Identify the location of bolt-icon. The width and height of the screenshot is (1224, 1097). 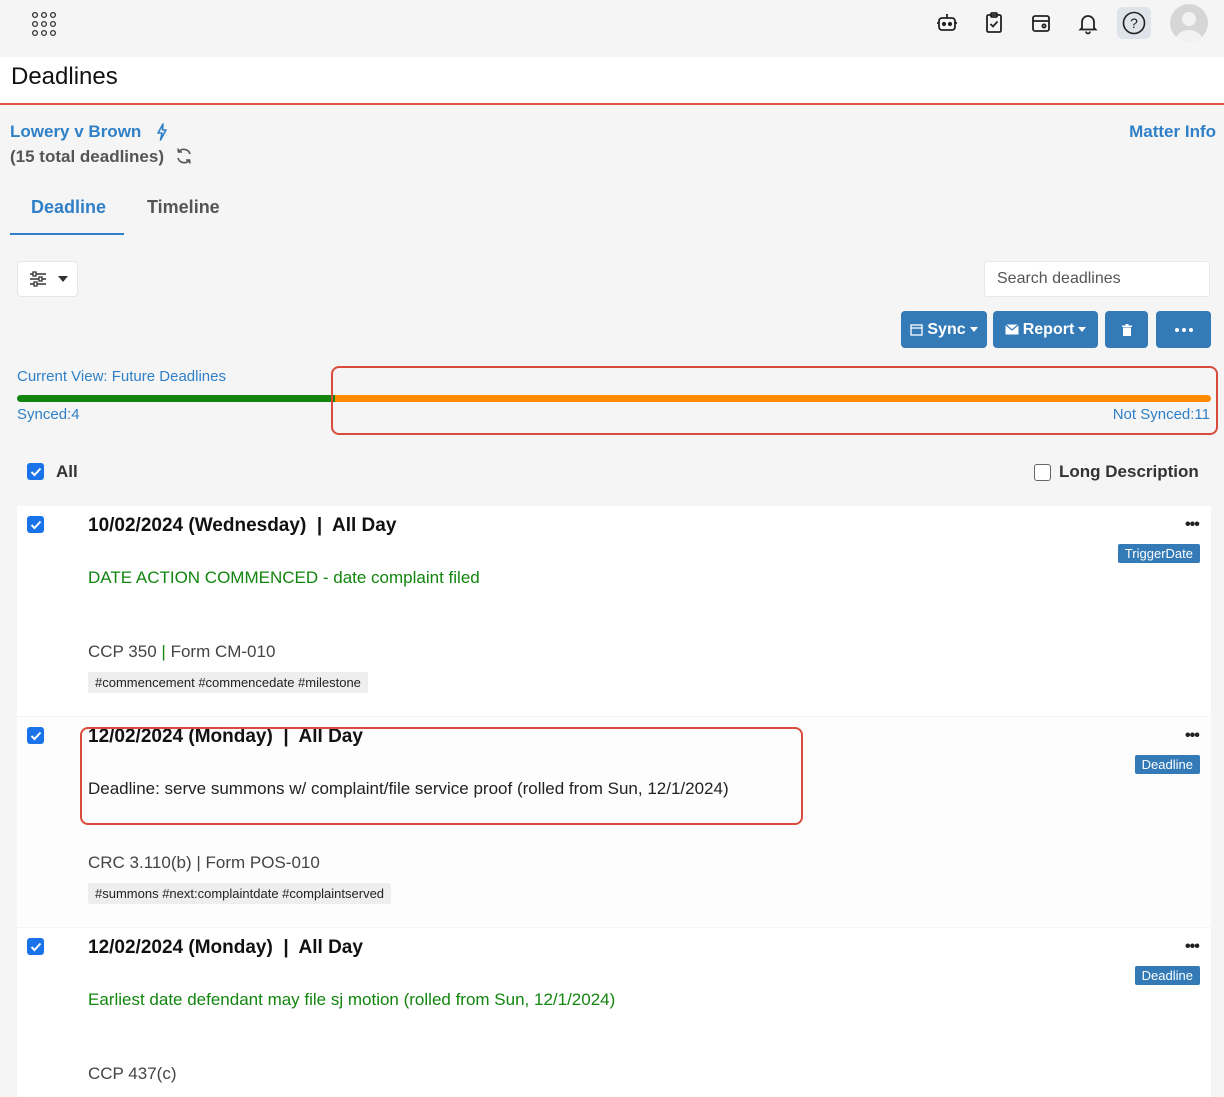
(162, 134).